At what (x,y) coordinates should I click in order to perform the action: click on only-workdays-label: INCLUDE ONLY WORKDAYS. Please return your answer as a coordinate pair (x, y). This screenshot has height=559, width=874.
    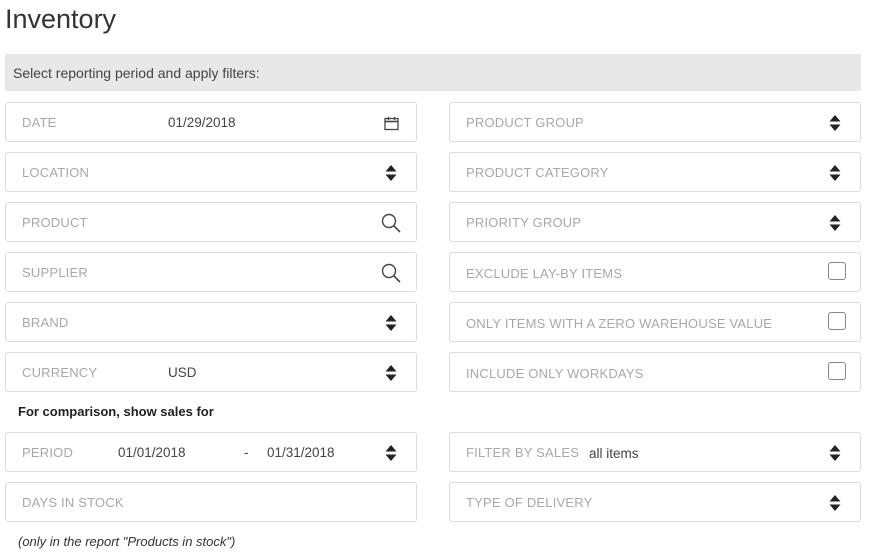
    Looking at the image, I should click on (555, 373).